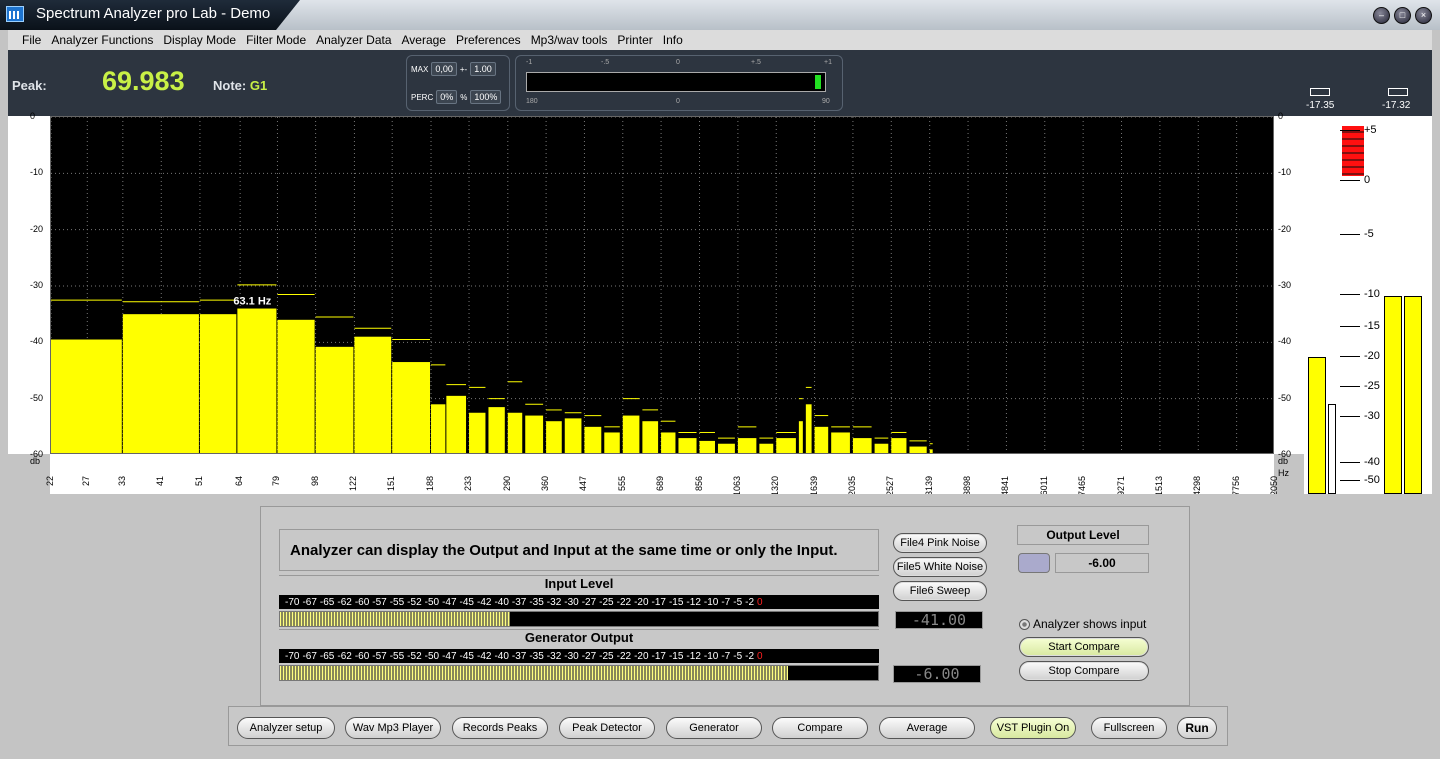 Image resolution: width=1440 pixels, height=759 pixels. Describe the element at coordinates (606, 656) in the screenshot. I see `scale-tick: -25` at that location.